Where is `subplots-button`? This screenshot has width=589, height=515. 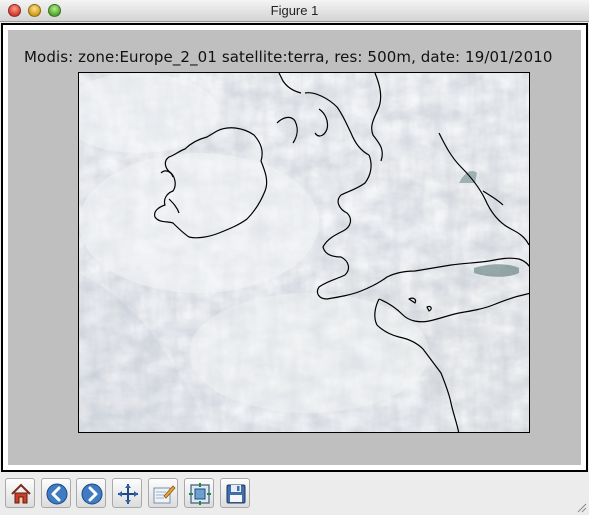 subplots-button is located at coordinates (199, 493).